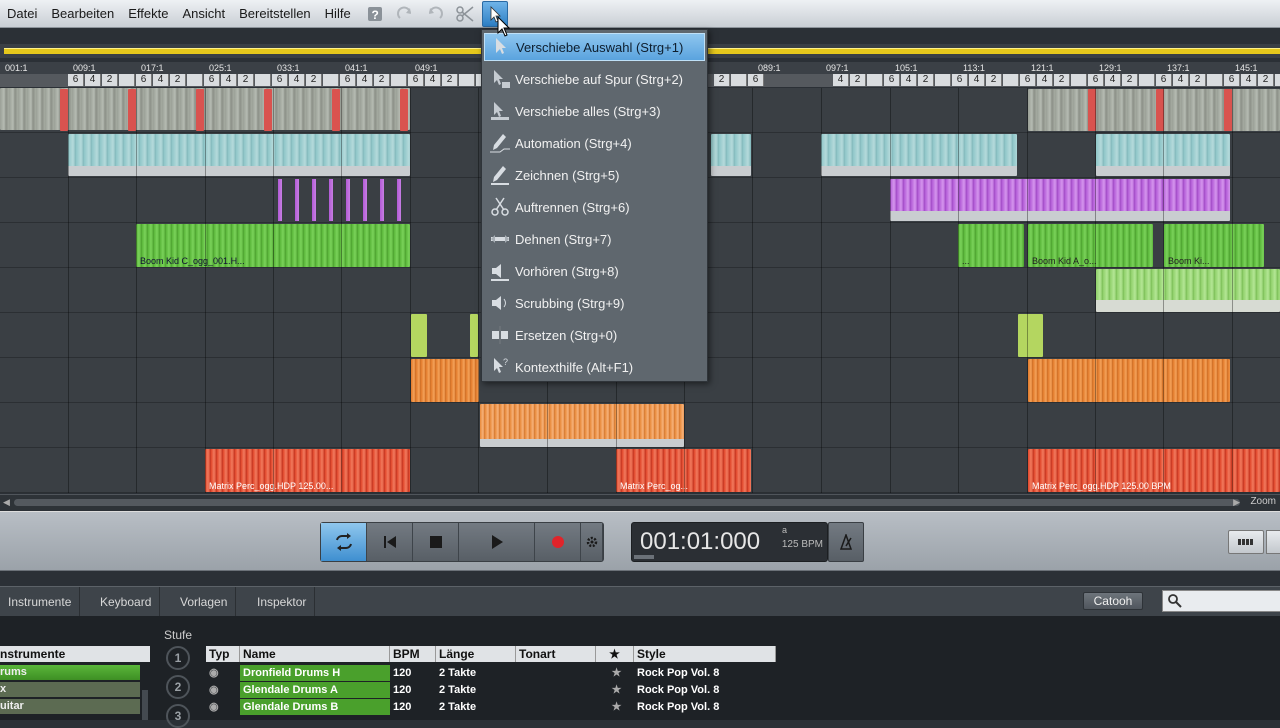 The height and width of the screenshot is (728, 1280). What do you see at coordinates (435, 14) in the screenshot?
I see `undo-icon` at bounding box center [435, 14].